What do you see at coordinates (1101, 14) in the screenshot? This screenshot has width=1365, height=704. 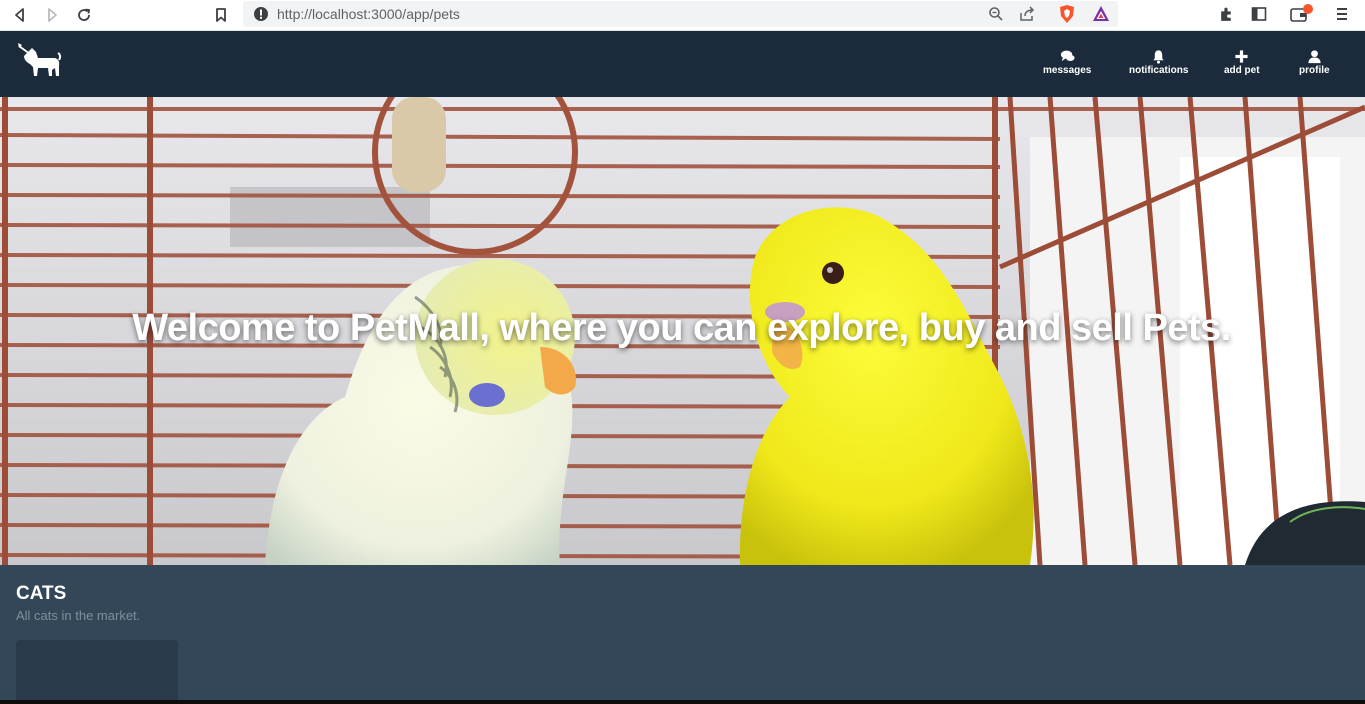 I see `brave-rewards-icon` at bounding box center [1101, 14].